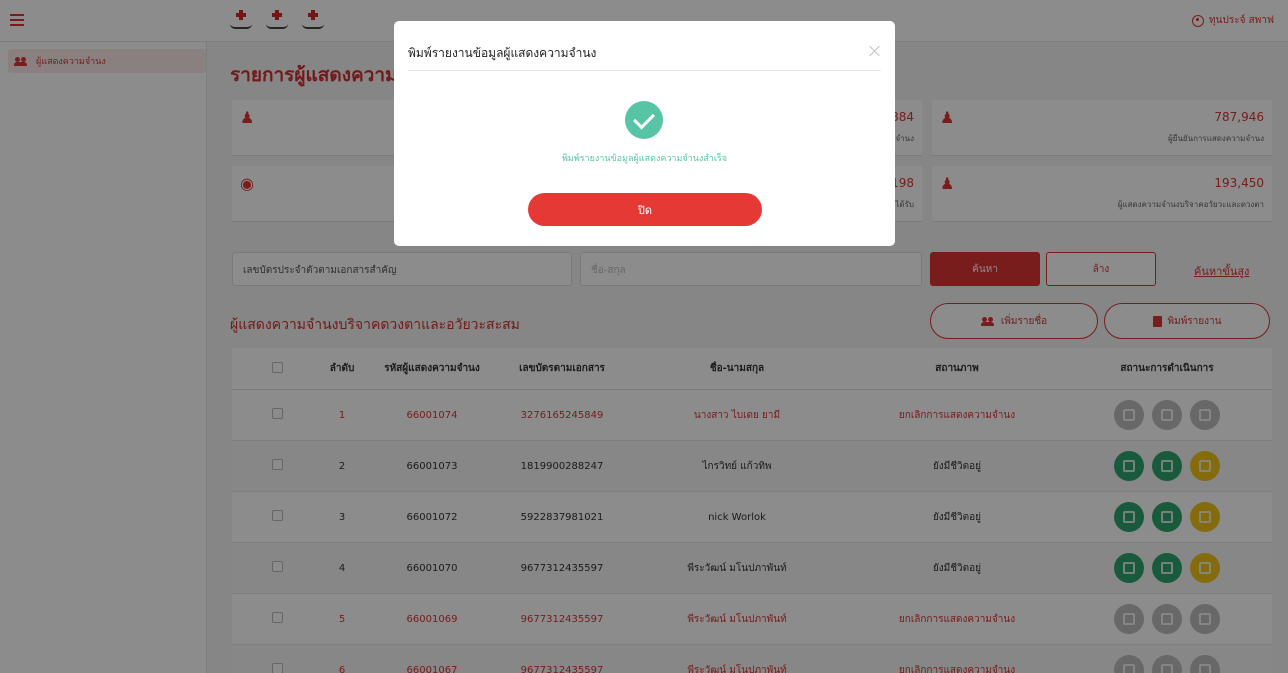 This screenshot has height=673, width=1288. Describe the element at coordinates (645, 209) in the screenshot. I see `close-button: ปิด` at that location.